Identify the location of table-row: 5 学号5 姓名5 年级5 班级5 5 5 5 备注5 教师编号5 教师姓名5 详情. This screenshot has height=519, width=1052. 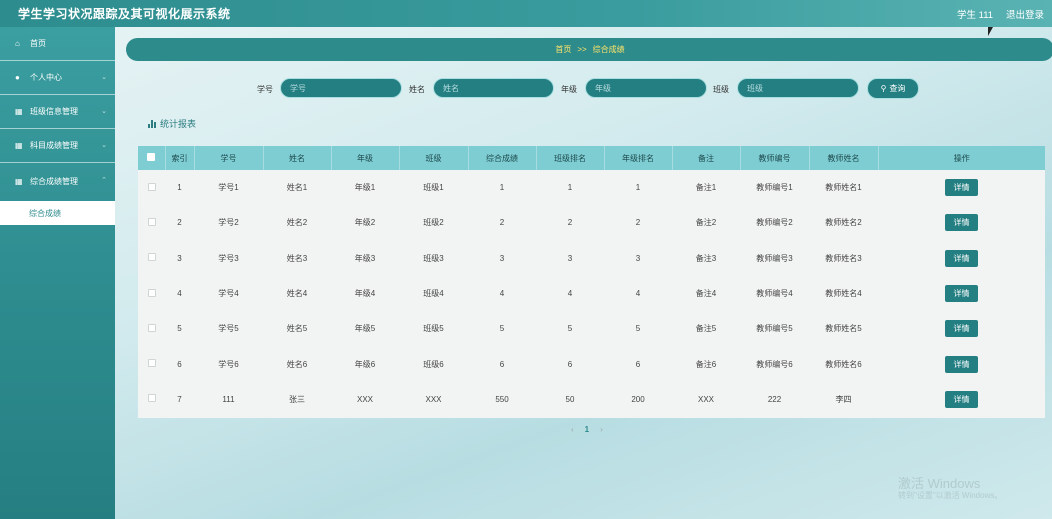
(591, 328).